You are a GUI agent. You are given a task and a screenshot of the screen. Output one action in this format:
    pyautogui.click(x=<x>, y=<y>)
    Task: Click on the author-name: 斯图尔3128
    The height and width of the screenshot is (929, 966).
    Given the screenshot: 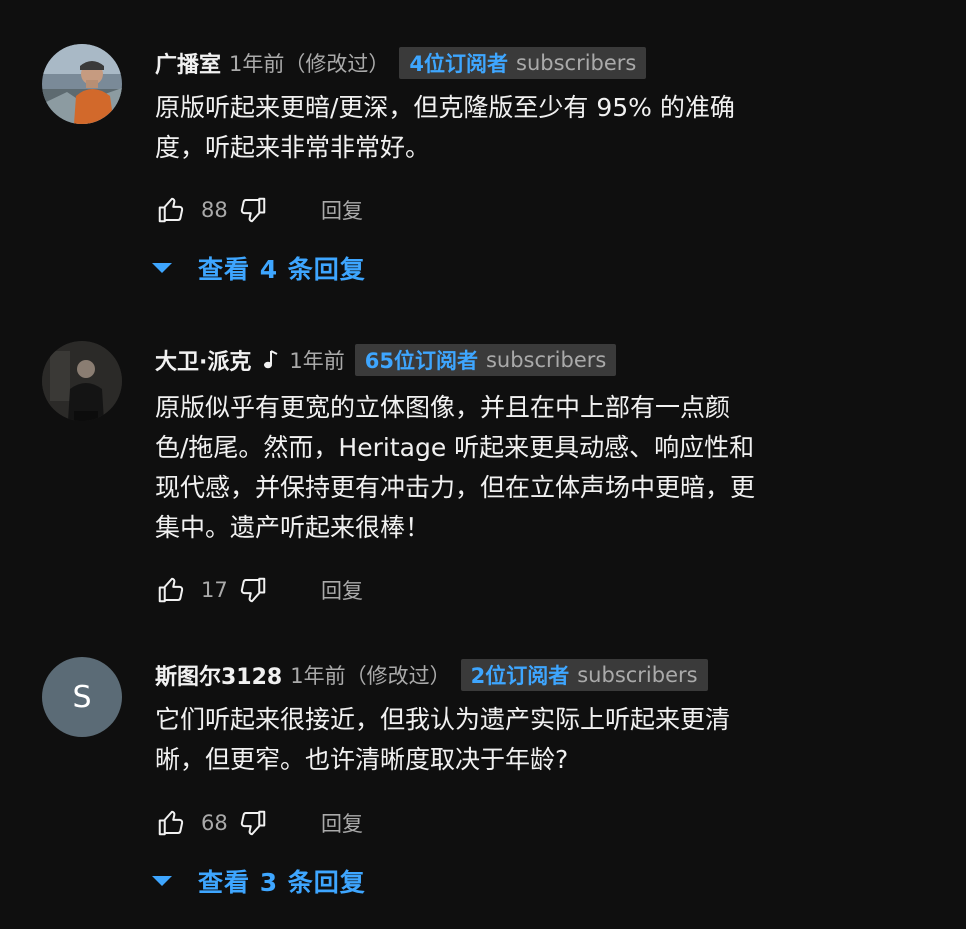 What is the action you would take?
    pyautogui.click(x=218, y=675)
    